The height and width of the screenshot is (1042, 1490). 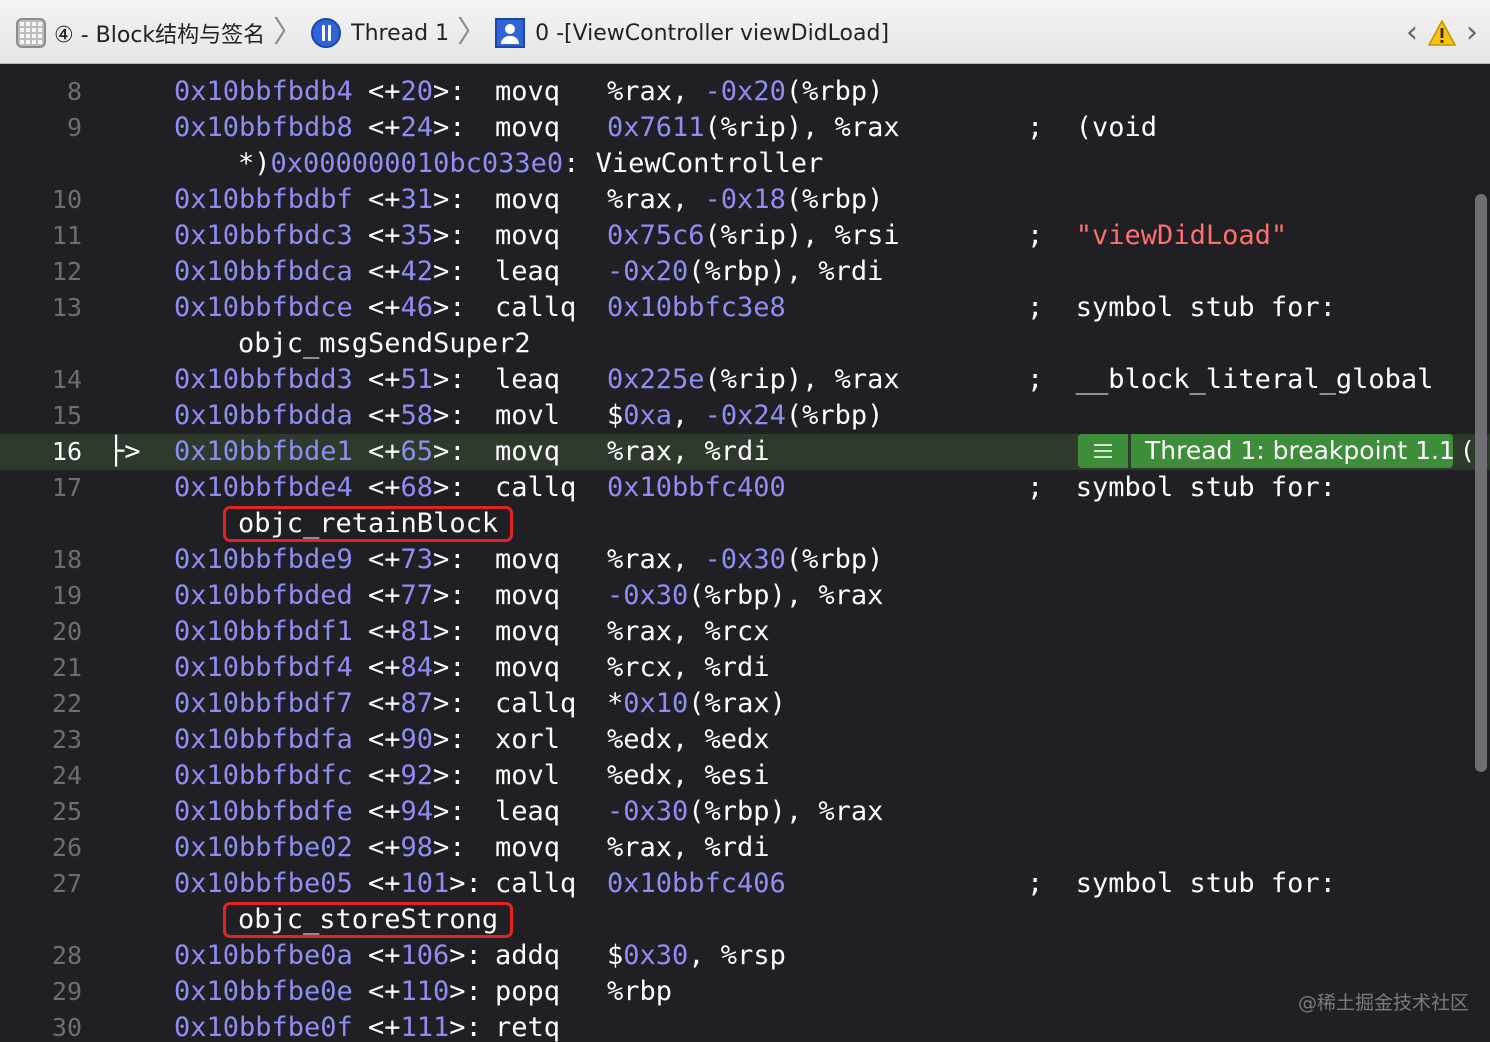 What do you see at coordinates (417, 739) in the screenshot?
I see `offset-value: 90` at bounding box center [417, 739].